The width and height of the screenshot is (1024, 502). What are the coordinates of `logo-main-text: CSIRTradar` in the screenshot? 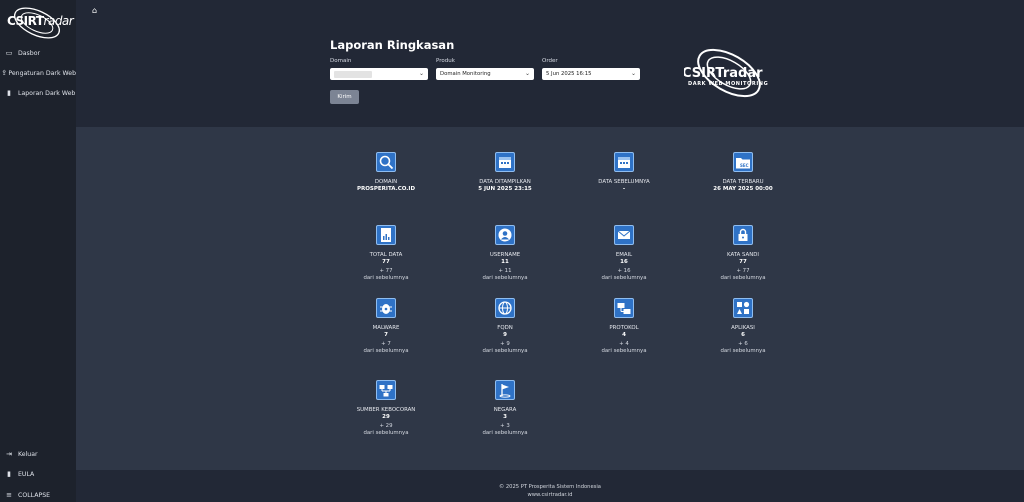 It's located at (723, 73).